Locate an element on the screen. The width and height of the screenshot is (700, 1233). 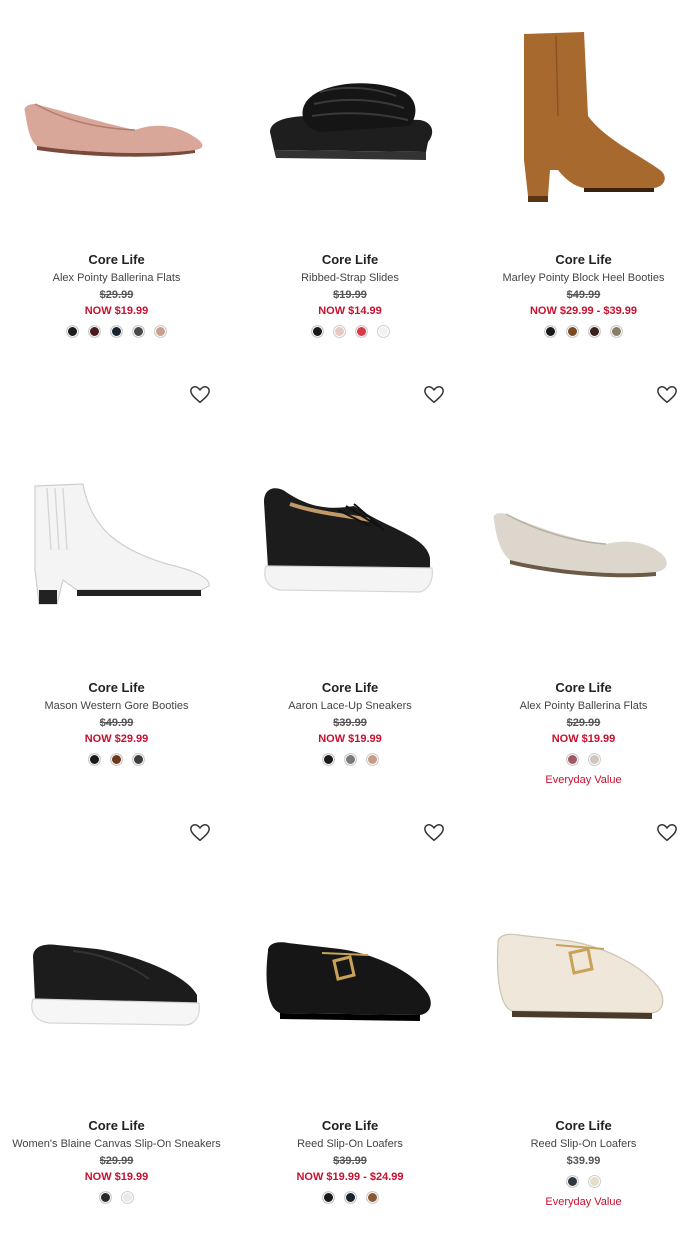
product-image-black-sneaker is located at coordinates (350, 540).